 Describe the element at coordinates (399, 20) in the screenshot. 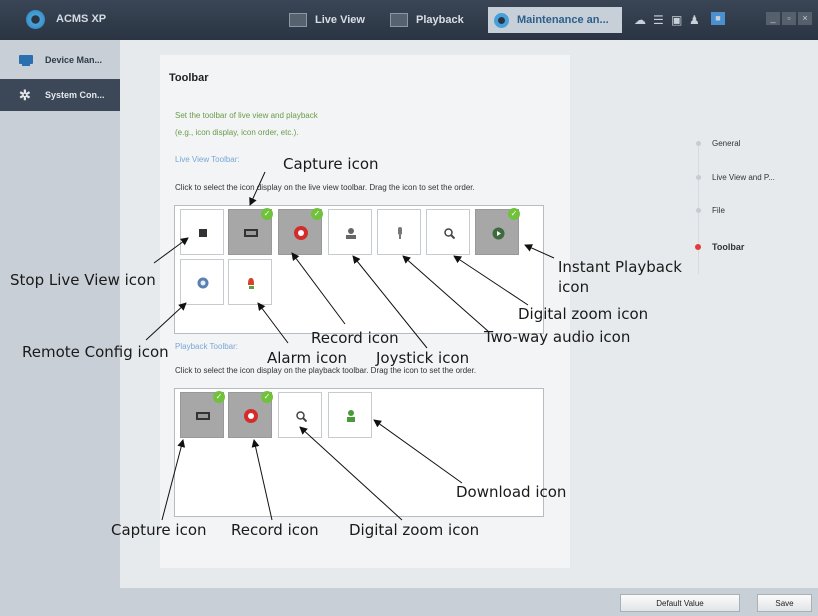

I see `playback-icon` at that location.